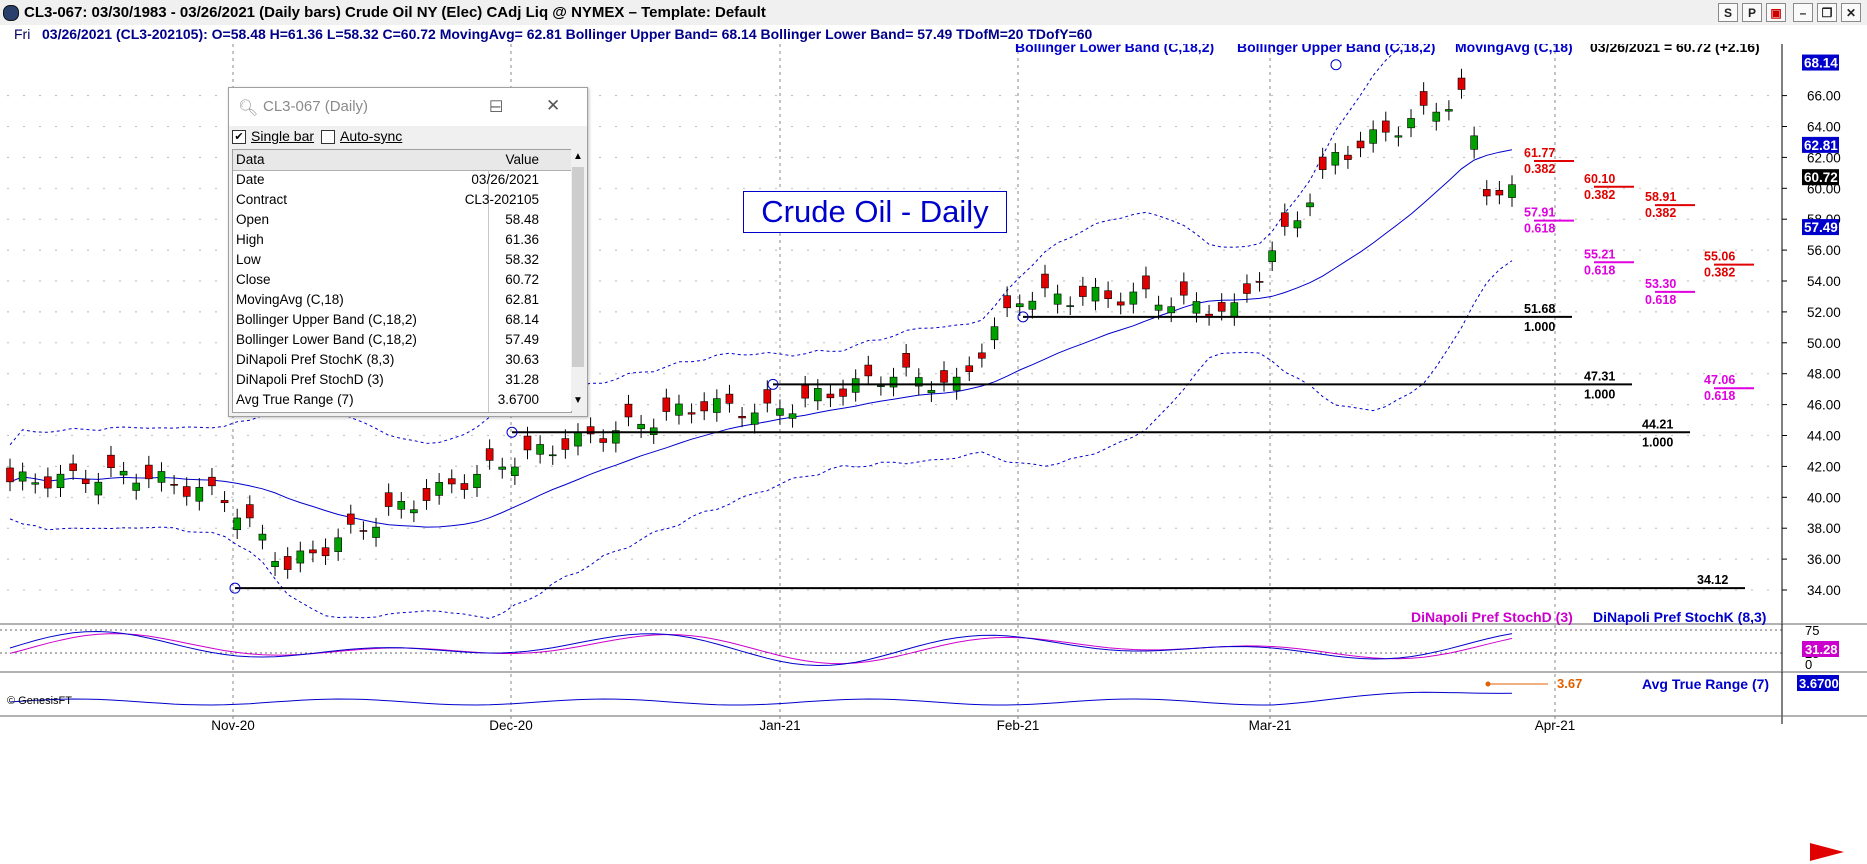 The height and width of the screenshot is (864, 1867). Describe the element at coordinates (239, 137) in the screenshot. I see `single-bar-checkbox: ✔` at that location.